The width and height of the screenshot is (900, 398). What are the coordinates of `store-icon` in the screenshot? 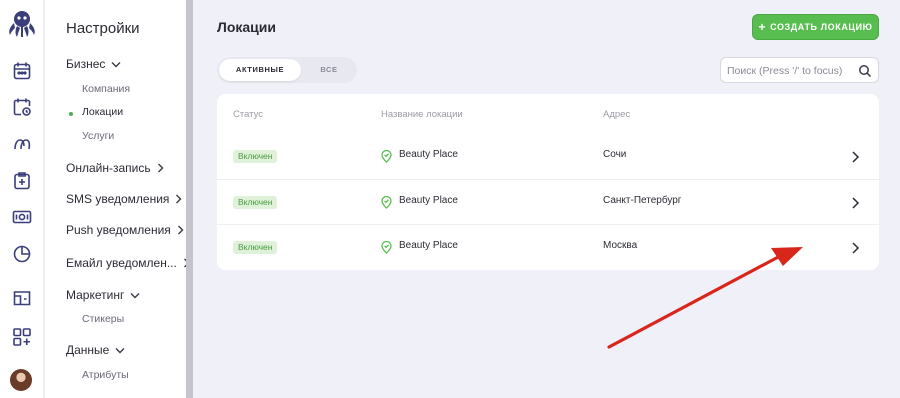 It's located at (22, 298).